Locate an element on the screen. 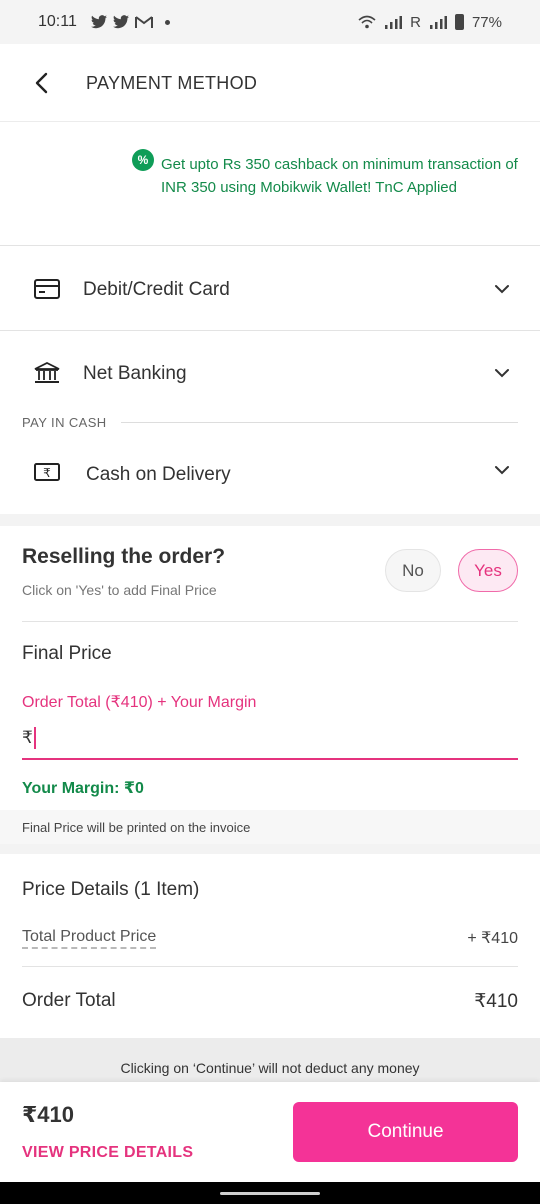  resell-title: Reselling the order? is located at coordinates (124, 556).